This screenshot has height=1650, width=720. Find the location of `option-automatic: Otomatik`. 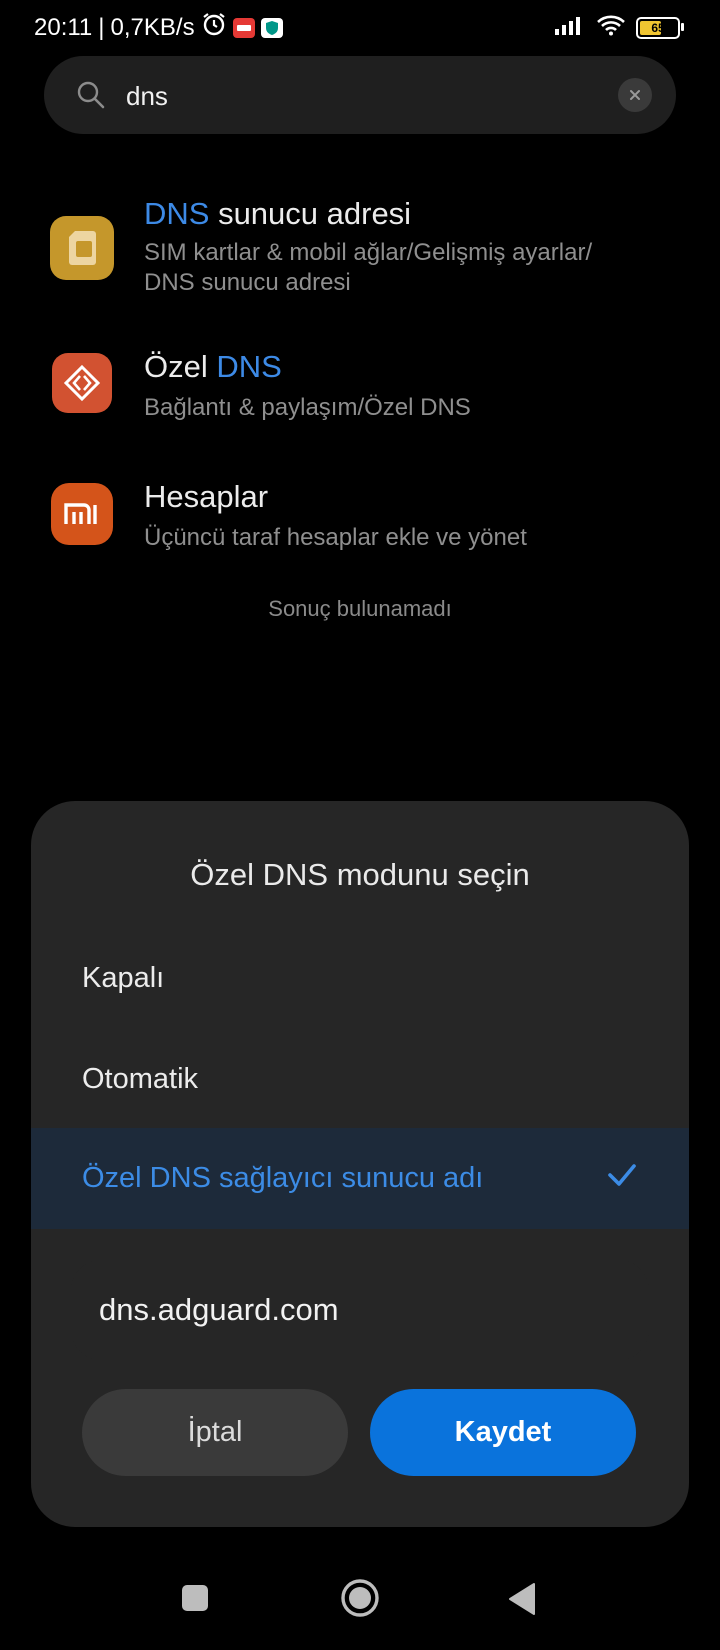

option-automatic: Otomatik is located at coordinates (360, 1079).